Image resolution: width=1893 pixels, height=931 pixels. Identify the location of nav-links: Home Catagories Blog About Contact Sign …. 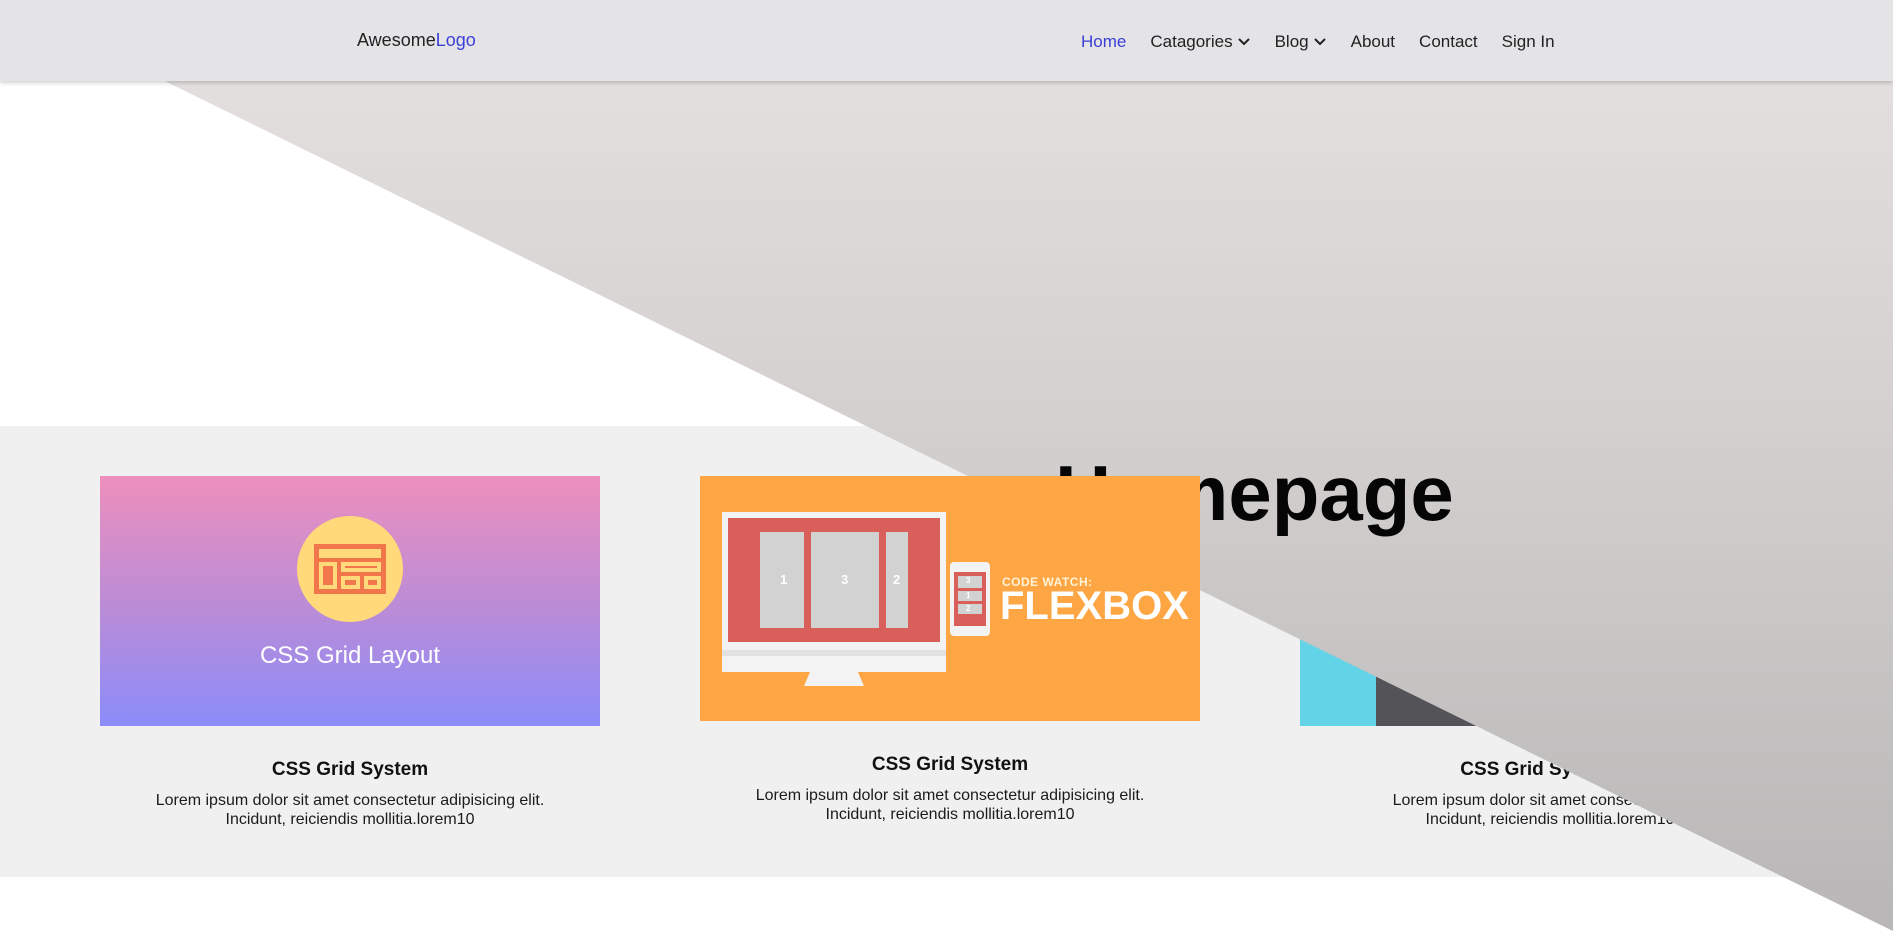
(1318, 42).